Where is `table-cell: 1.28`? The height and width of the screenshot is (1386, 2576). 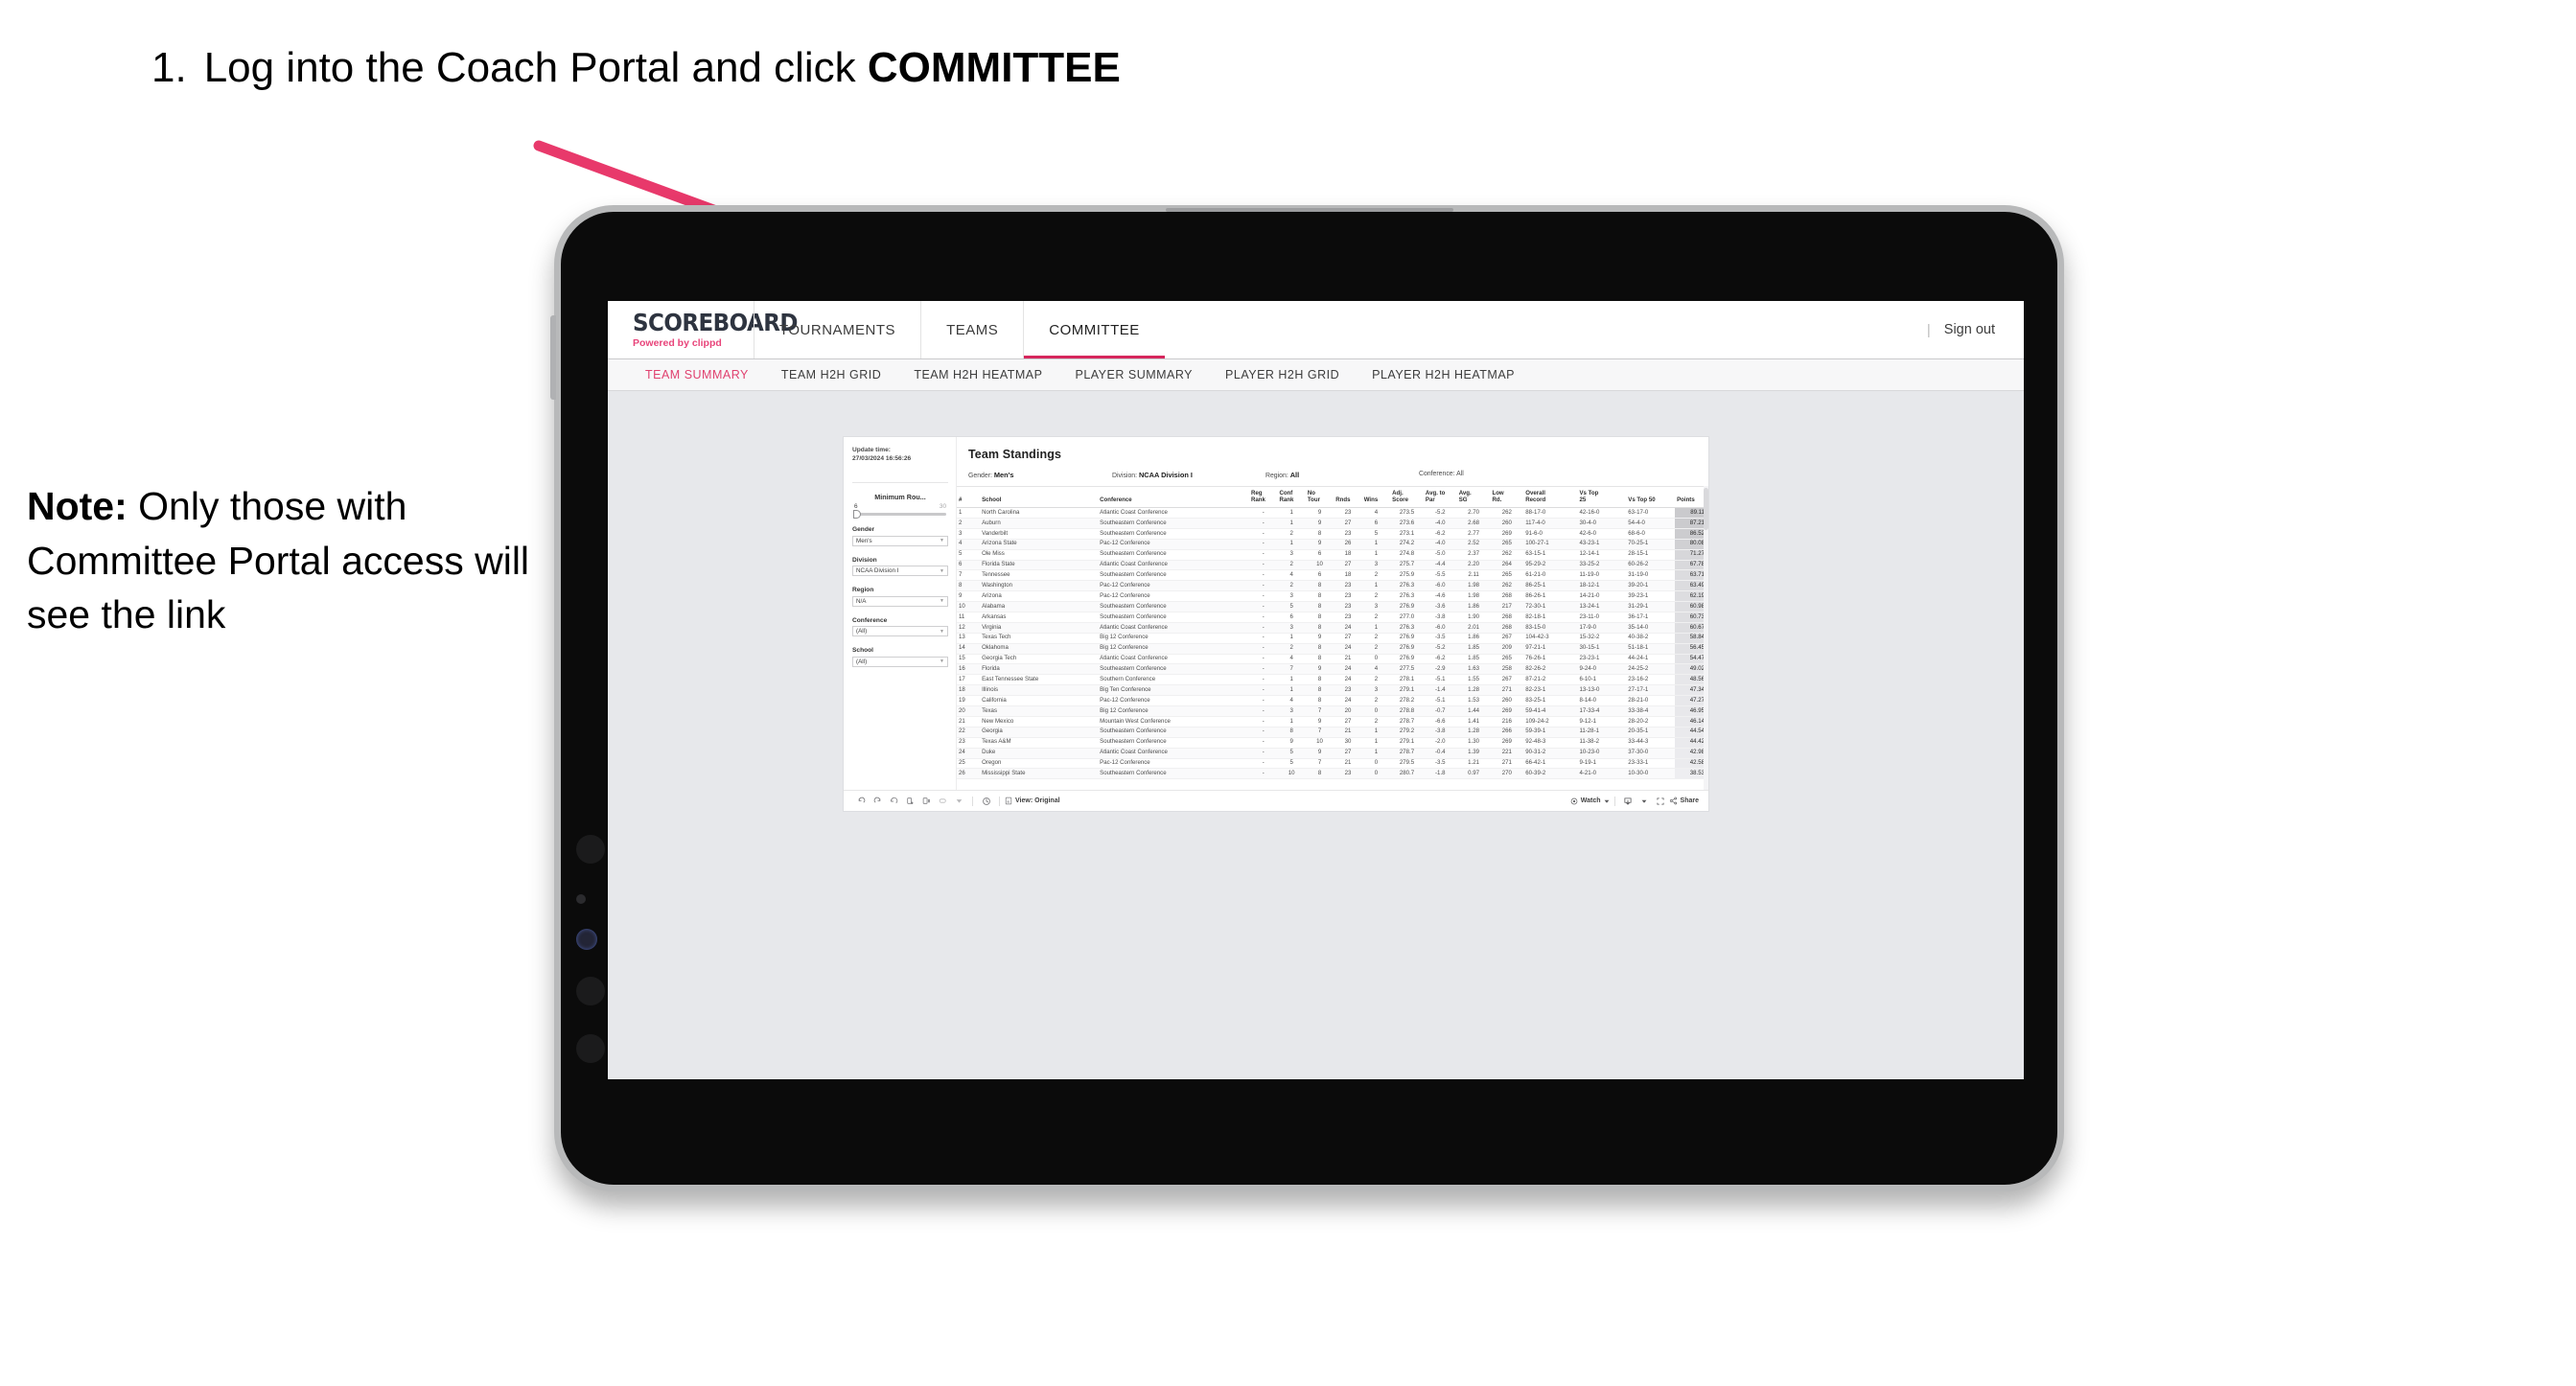
table-cell: 1.28 is located at coordinates (1473, 691).